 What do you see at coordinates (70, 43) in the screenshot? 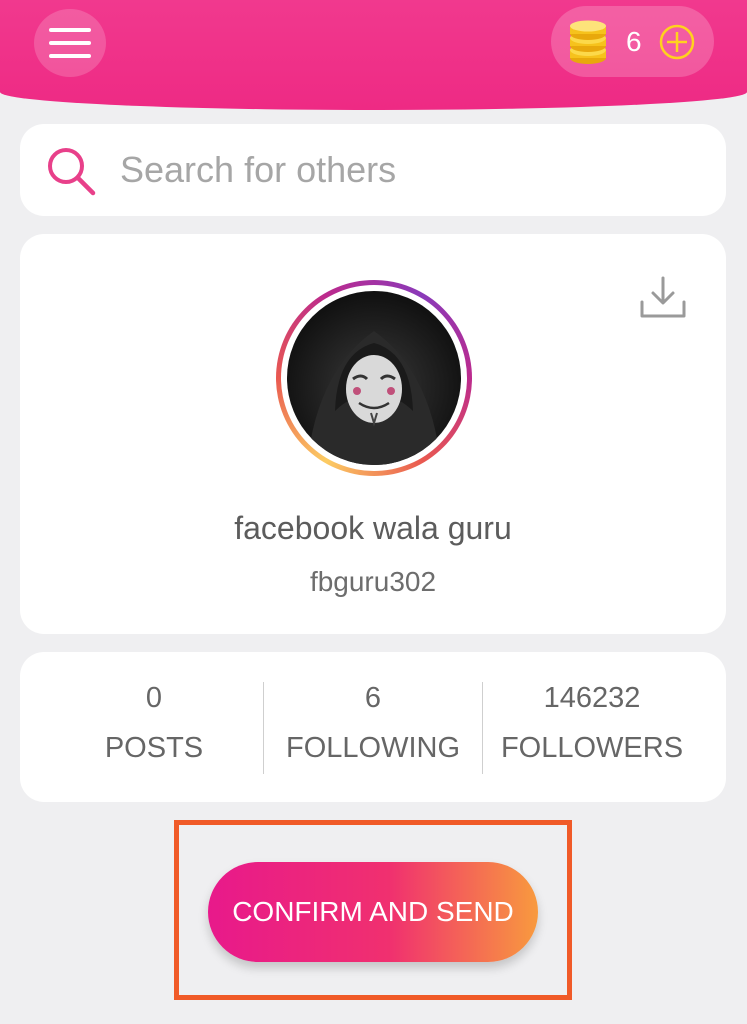
I see `menu-button` at bounding box center [70, 43].